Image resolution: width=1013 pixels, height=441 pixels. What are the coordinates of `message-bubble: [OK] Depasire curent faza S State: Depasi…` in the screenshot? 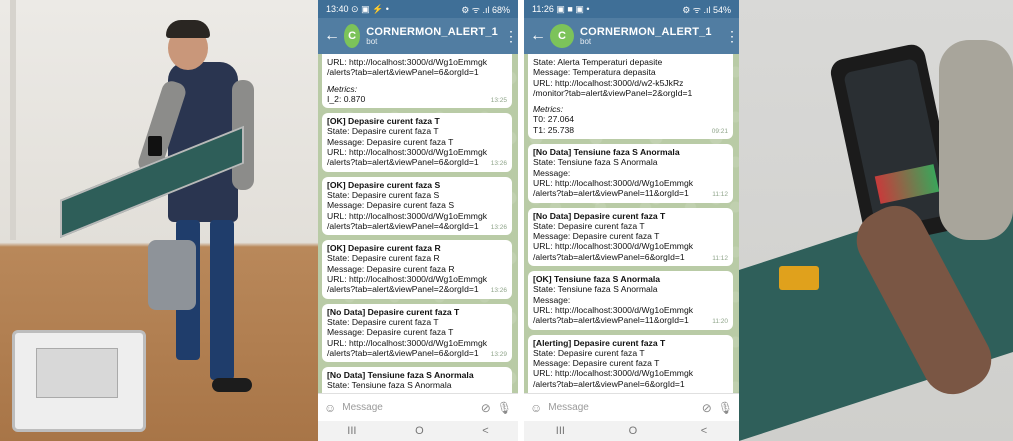 It's located at (417, 206).